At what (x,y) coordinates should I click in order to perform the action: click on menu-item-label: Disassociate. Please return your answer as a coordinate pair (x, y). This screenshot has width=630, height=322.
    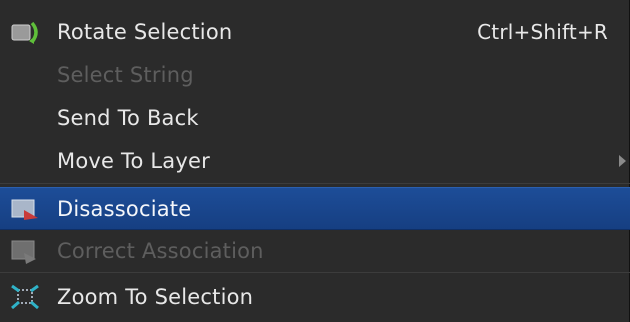
    Looking at the image, I should click on (124, 208).